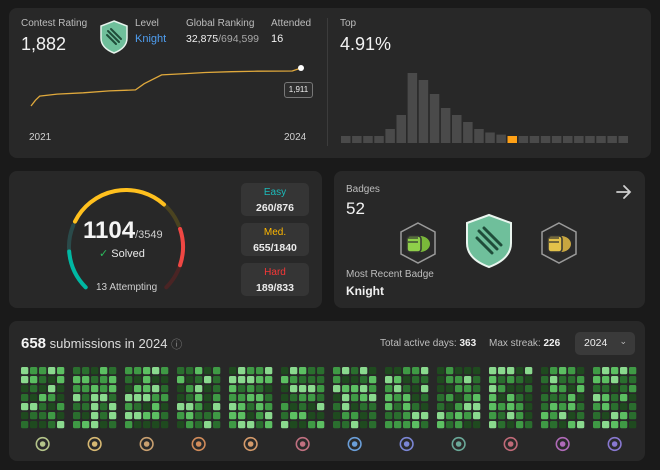 This screenshot has width=660, height=470. I want to click on info-icon: ⓘ, so click(176, 345).